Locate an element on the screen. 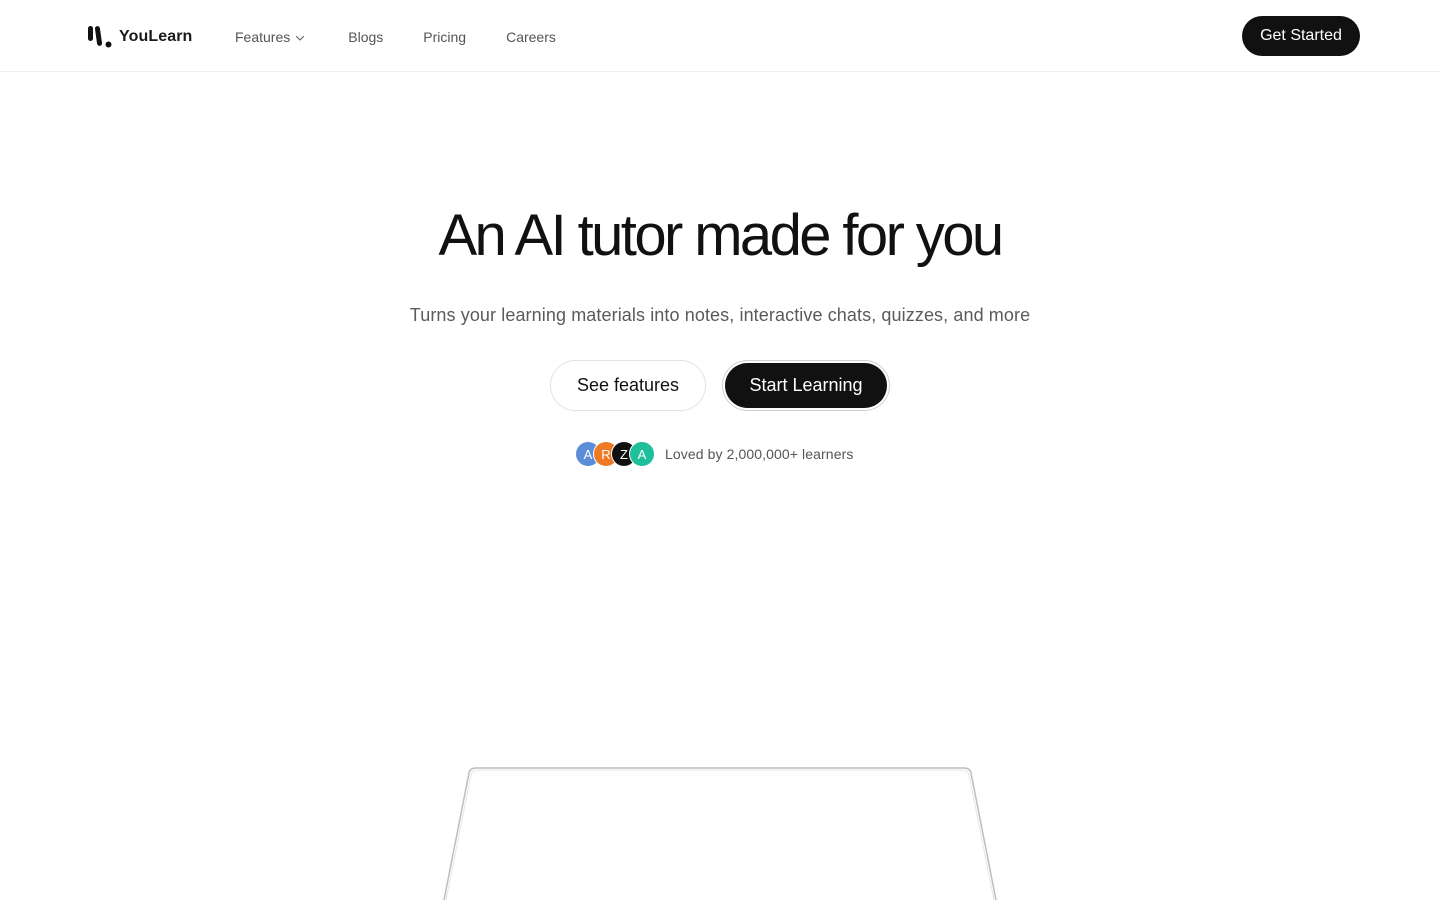 The height and width of the screenshot is (900, 1440). nav-item-careers: Careers is located at coordinates (531, 37).